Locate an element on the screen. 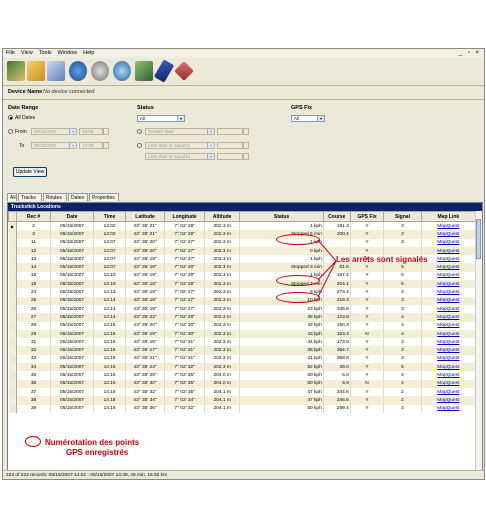 The image size is (486, 526). stops-annotation: Les arrêts sont signalés is located at coordinates (382, 259).